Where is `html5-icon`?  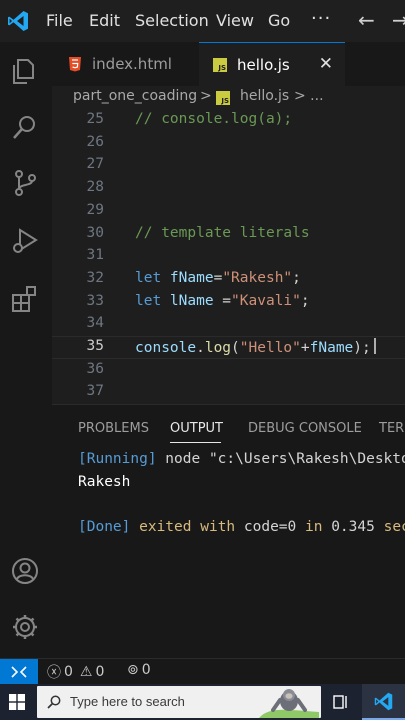
html5-icon is located at coordinates (75, 64).